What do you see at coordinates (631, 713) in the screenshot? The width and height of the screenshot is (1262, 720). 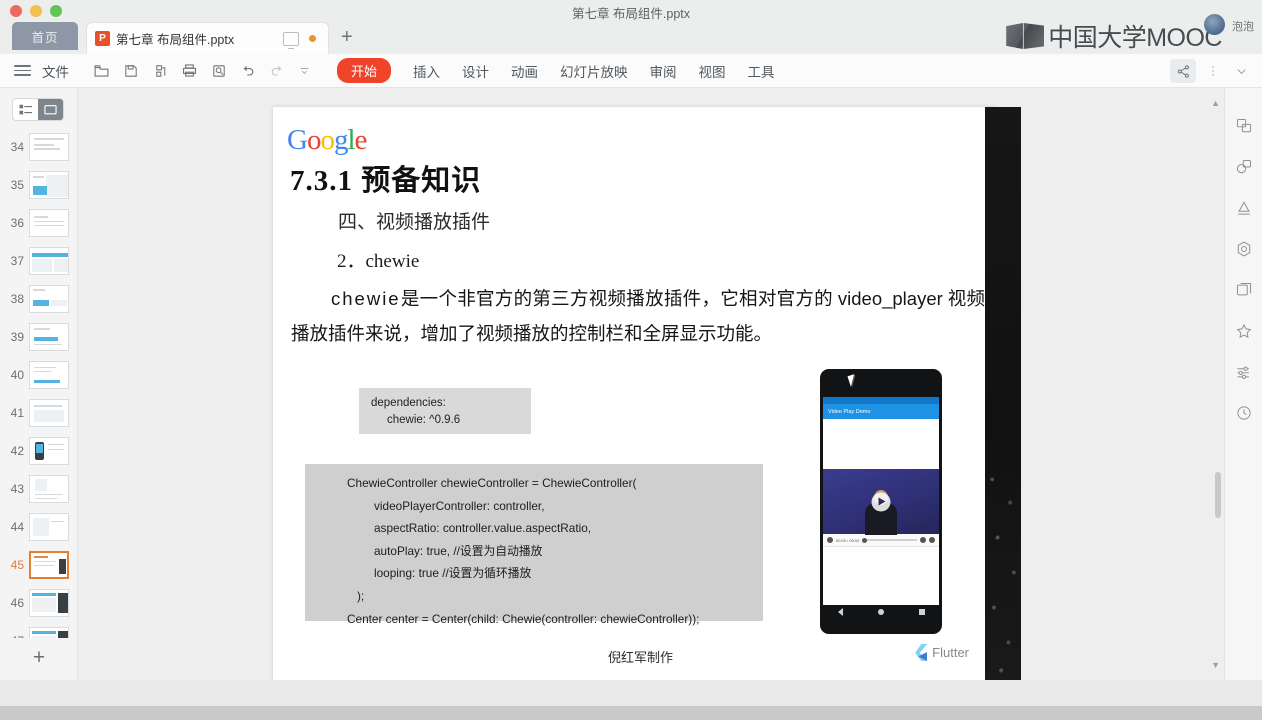 I see `status-bar-strip` at bounding box center [631, 713].